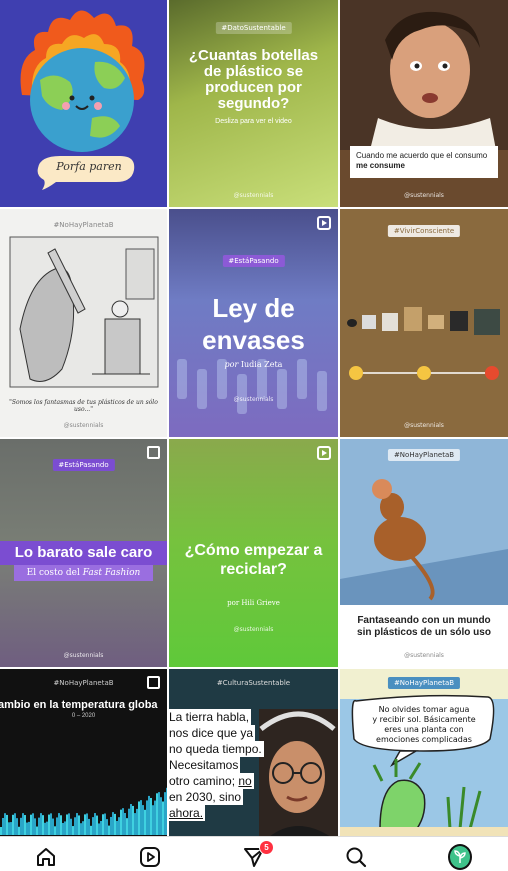 This screenshot has height=871, width=508. I want to click on post-title-line2: envases, so click(253, 340).